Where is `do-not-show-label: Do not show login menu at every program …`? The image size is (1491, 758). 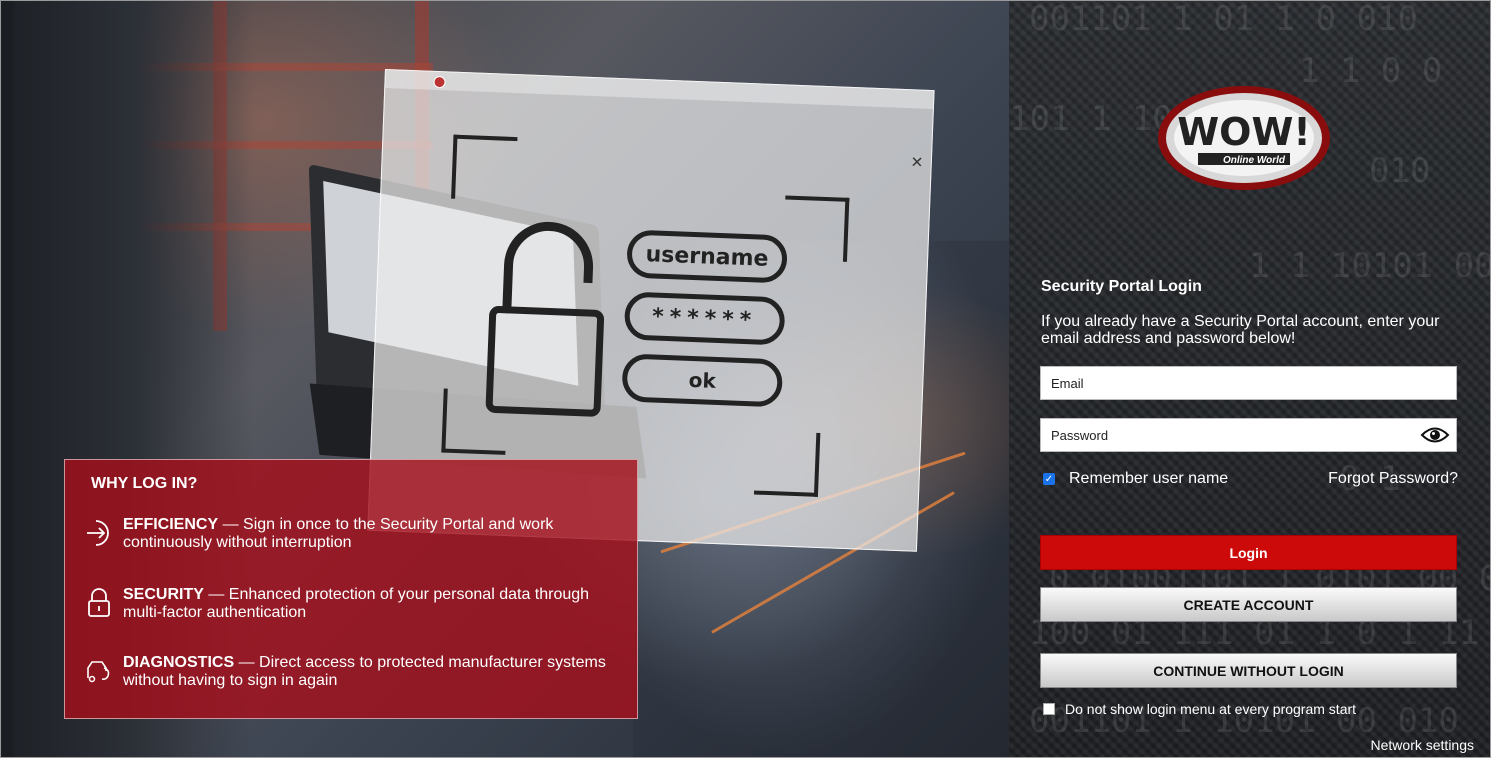 do-not-show-label: Do not show login menu at every program … is located at coordinates (1211, 709).